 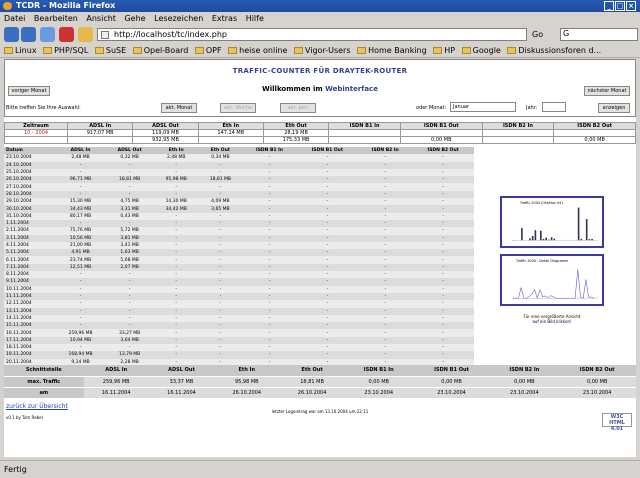 What do you see at coordinates (30, 245) in the screenshot?
I see `table-cell: 4.11.2004` at bounding box center [30, 245].